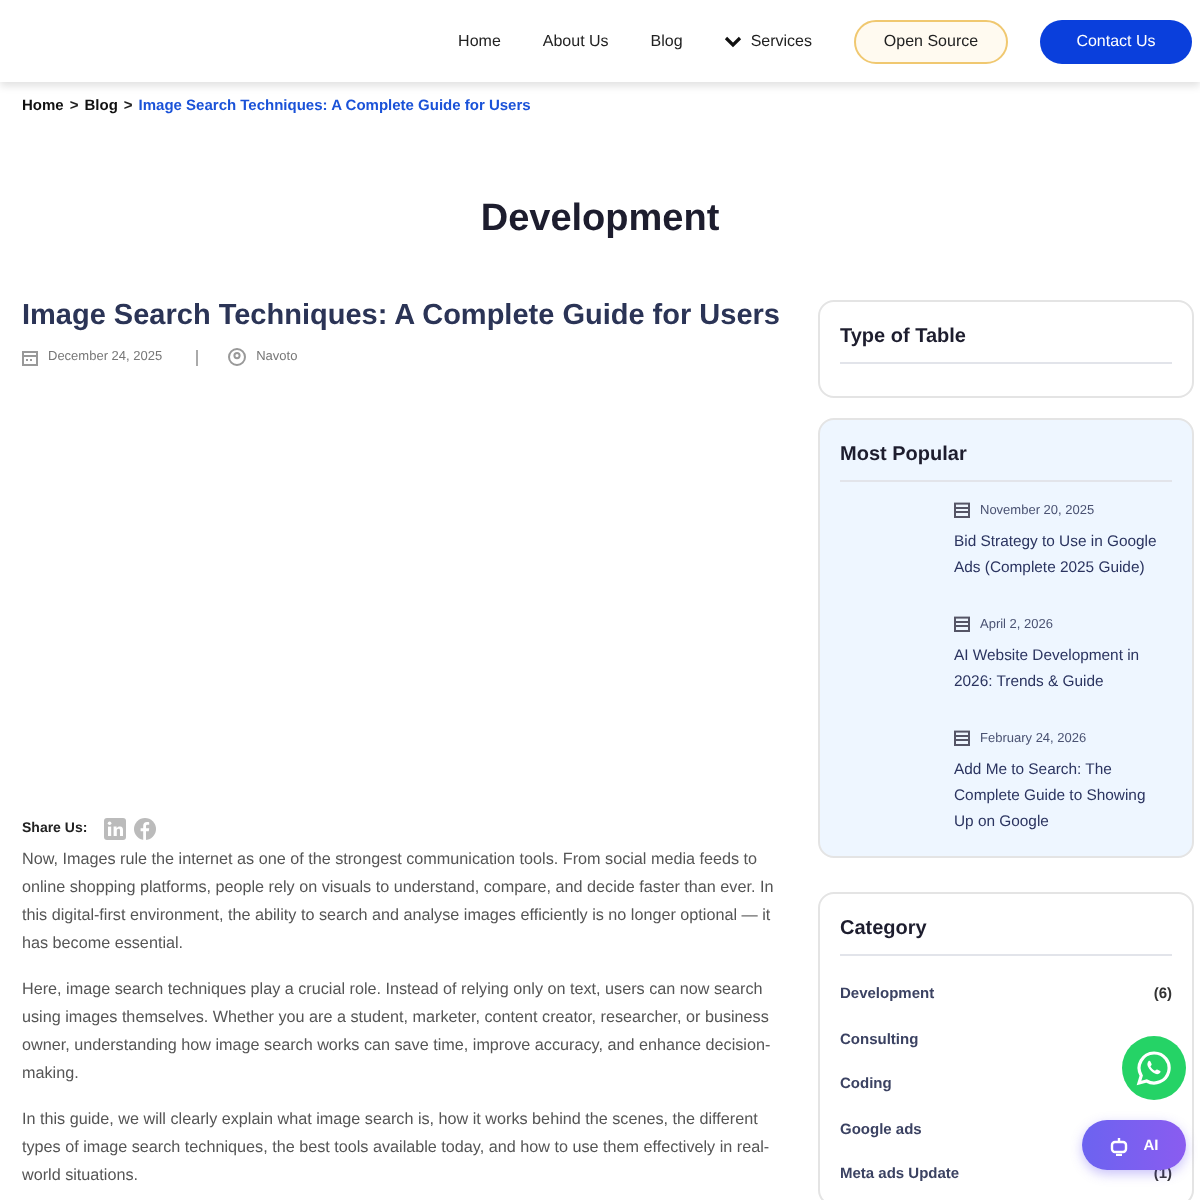  I want to click on body-paragraph: Now, Images rule the internet as one of the strongest communication tools. From social media feeds to online shopping platforms, people rely on visuals to understand, compare, and decide faster than ever. In this digital-first environment, the ability to search and analyse images efficiently is no longer optional — it has become essential., so click(399, 902).